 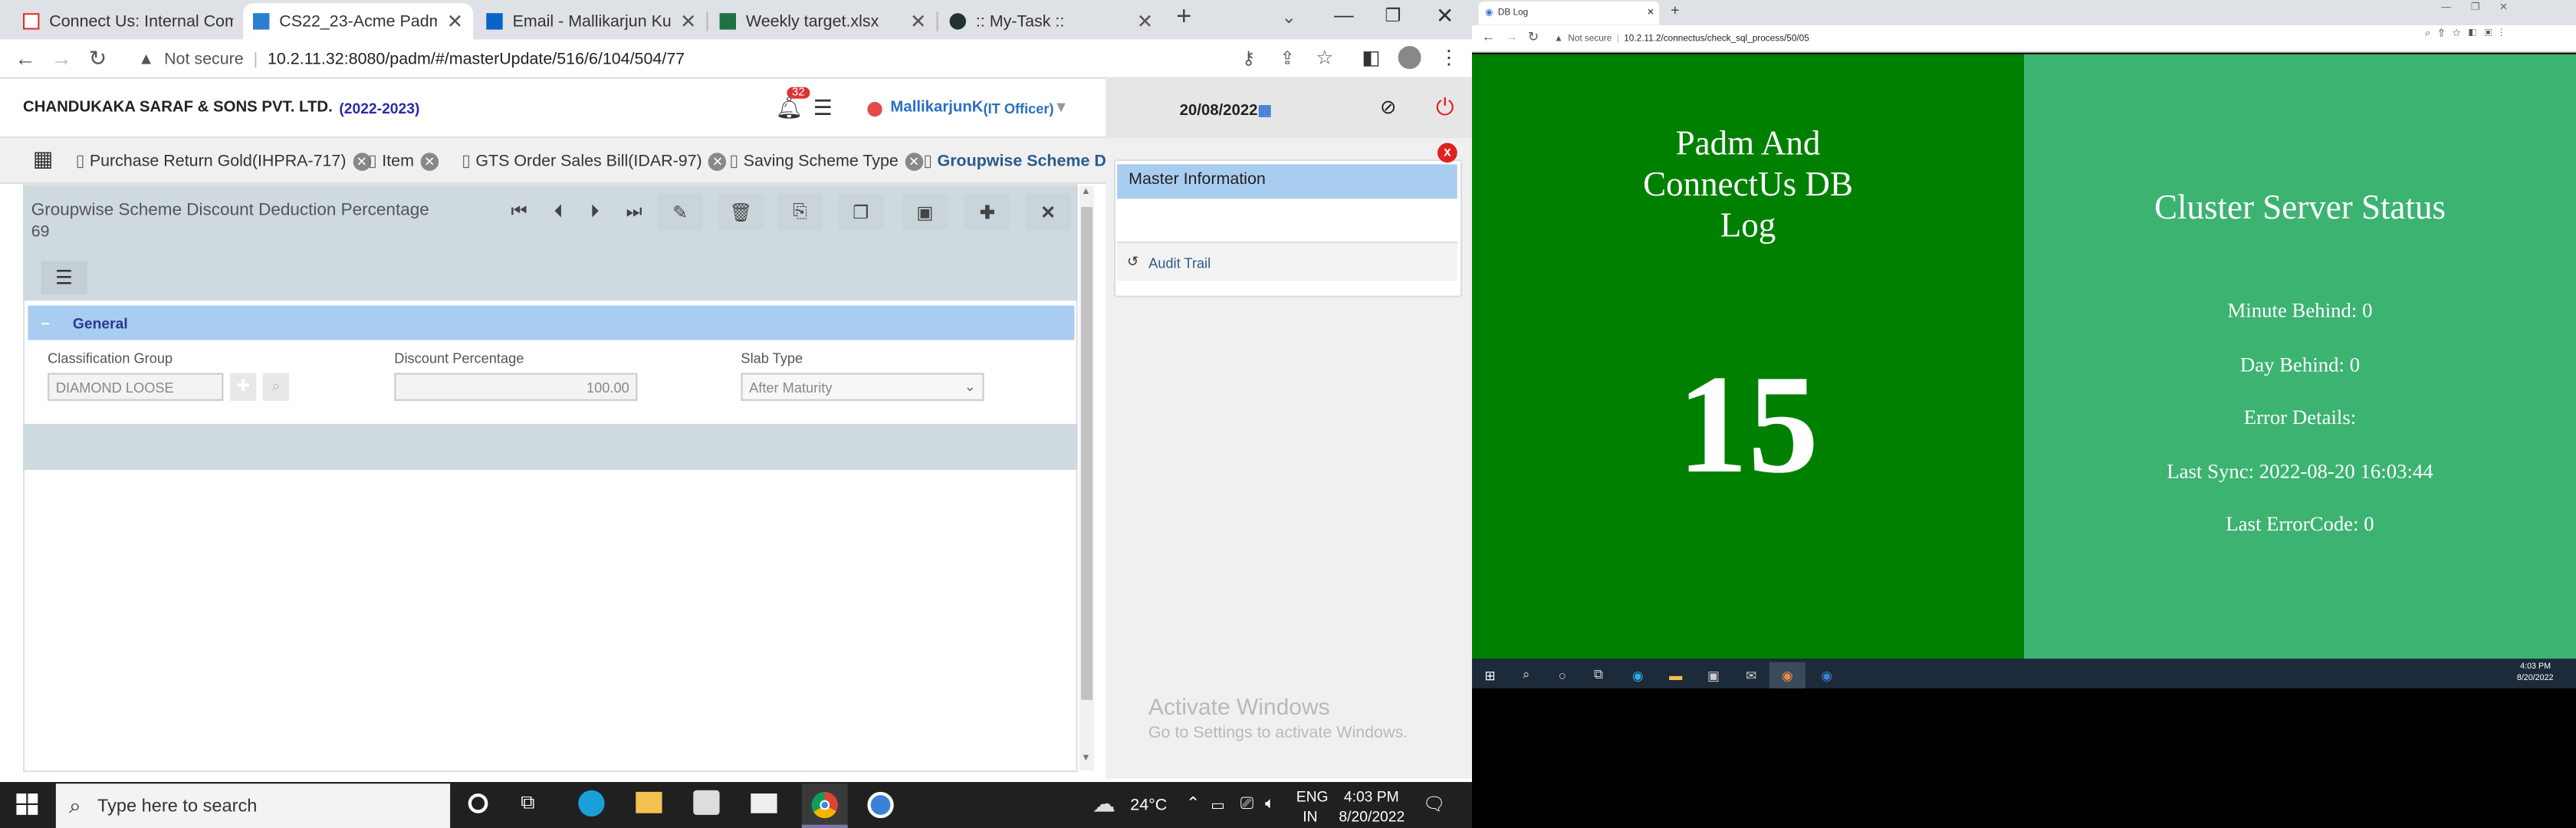 What do you see at coordinates (2484, 8) in the screenshot?
I see `window-controls: —❐✕` at bounding box center [2484, 8].